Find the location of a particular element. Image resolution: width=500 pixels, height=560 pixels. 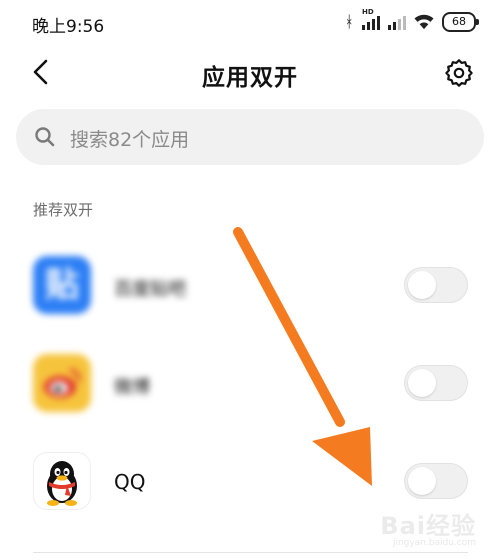

battery-indicator: 68 is located at coordinates (460, 22).